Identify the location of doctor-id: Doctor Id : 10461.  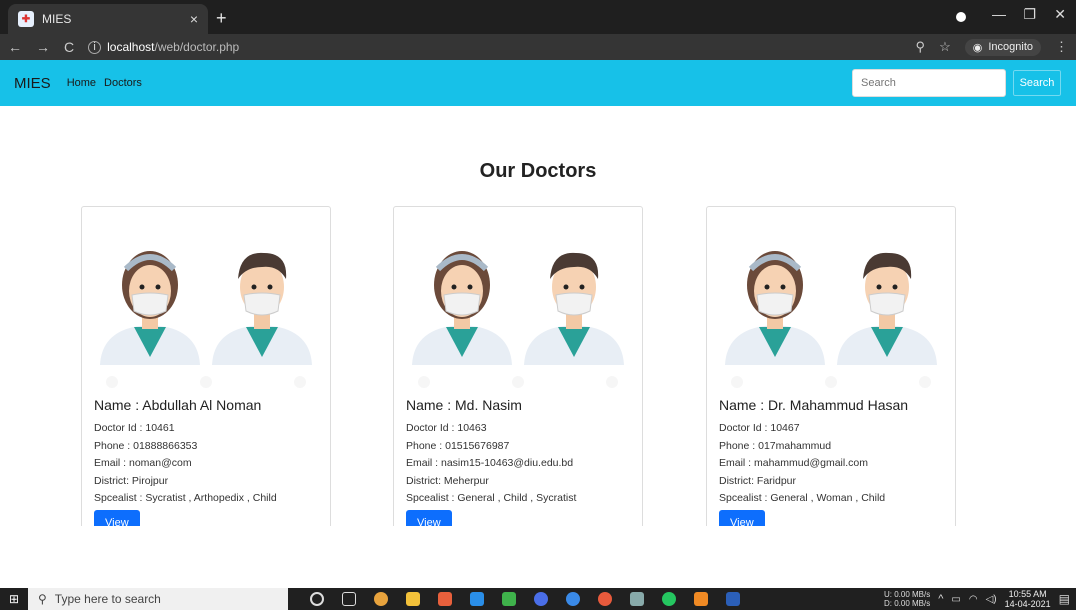
(134, 428).